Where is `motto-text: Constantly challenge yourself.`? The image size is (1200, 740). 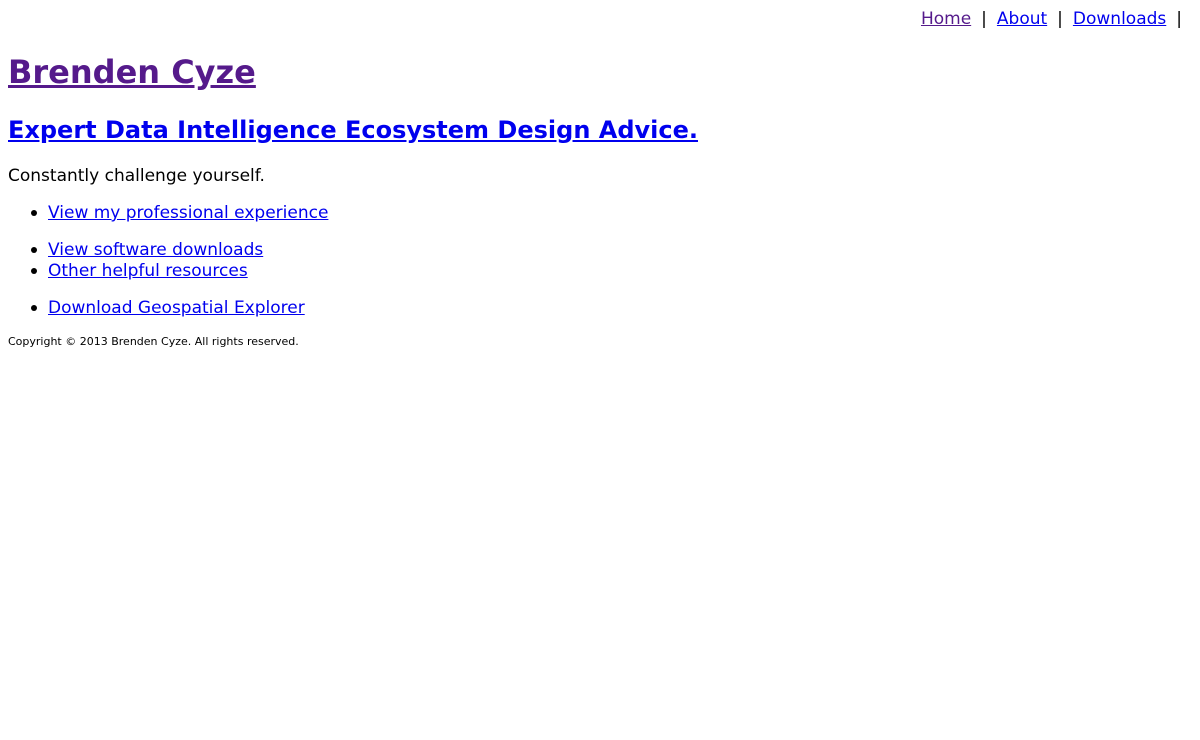
motto-text: Constantly challenge yourself. is located at coordinates (136, 176).